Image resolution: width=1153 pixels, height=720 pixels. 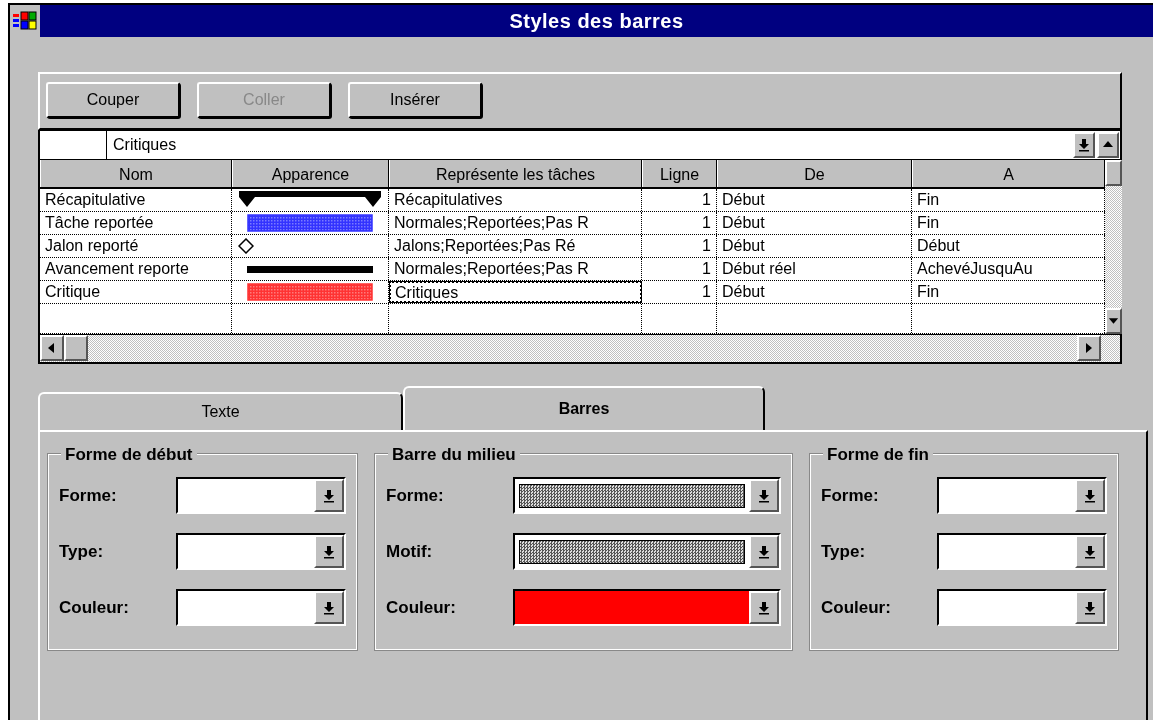 What do you see at coordinates (814, 173) in the screenshot?
I see `column-header: De` at bounding box center [814, 173].